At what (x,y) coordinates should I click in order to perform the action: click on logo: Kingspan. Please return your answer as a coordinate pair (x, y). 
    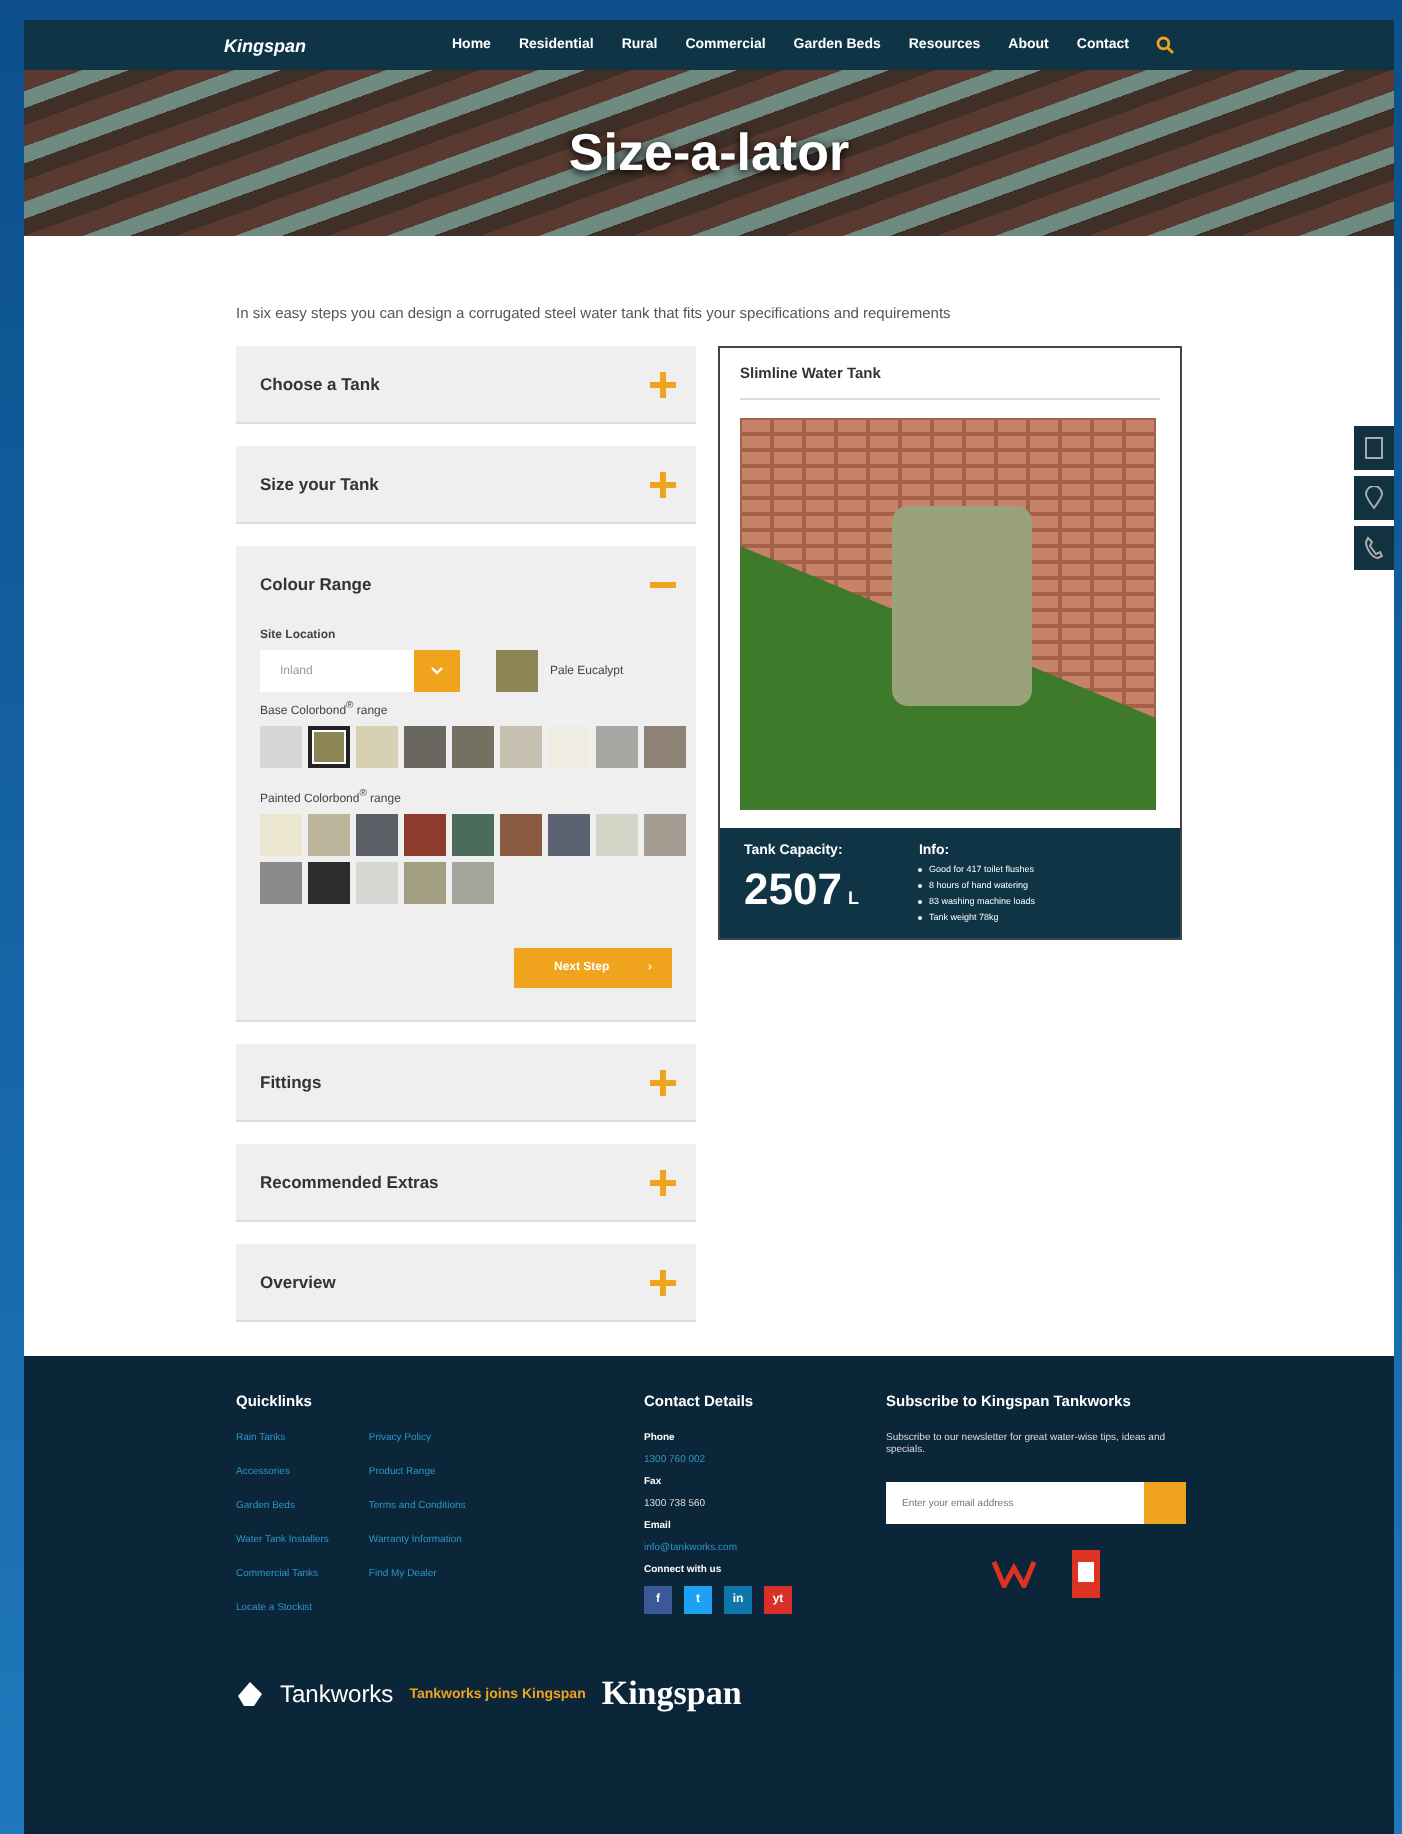
    Looking at the image, I should click on (266, 45).